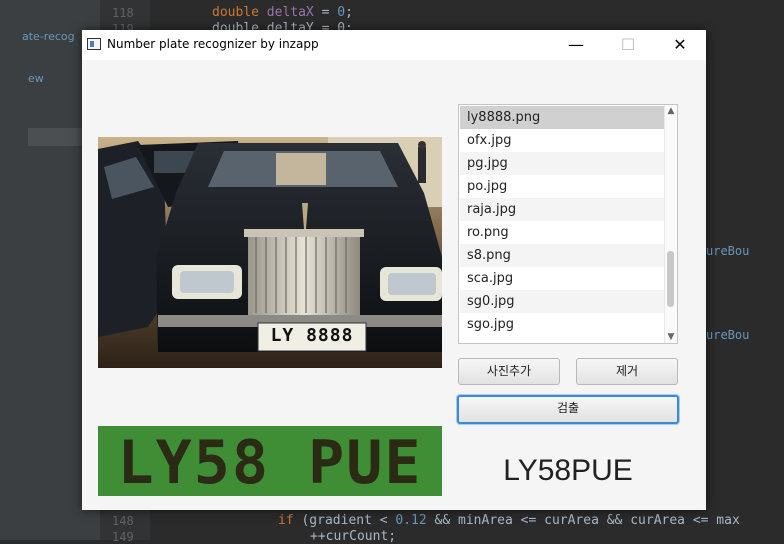 The image size is (784, 544). What do you see at coordinates (583, 520) in the screenshot?
I see `code-text: && minArea <= curArea && curArea <= max` at bounding box center [583, 520].